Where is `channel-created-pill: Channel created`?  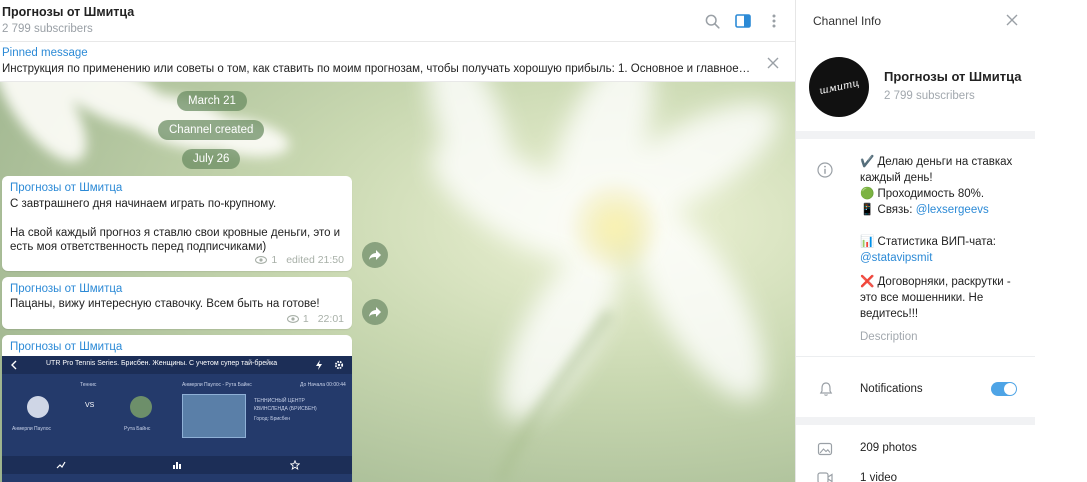
channel-created-pill: Channel created is located at coordinates (211, 130).